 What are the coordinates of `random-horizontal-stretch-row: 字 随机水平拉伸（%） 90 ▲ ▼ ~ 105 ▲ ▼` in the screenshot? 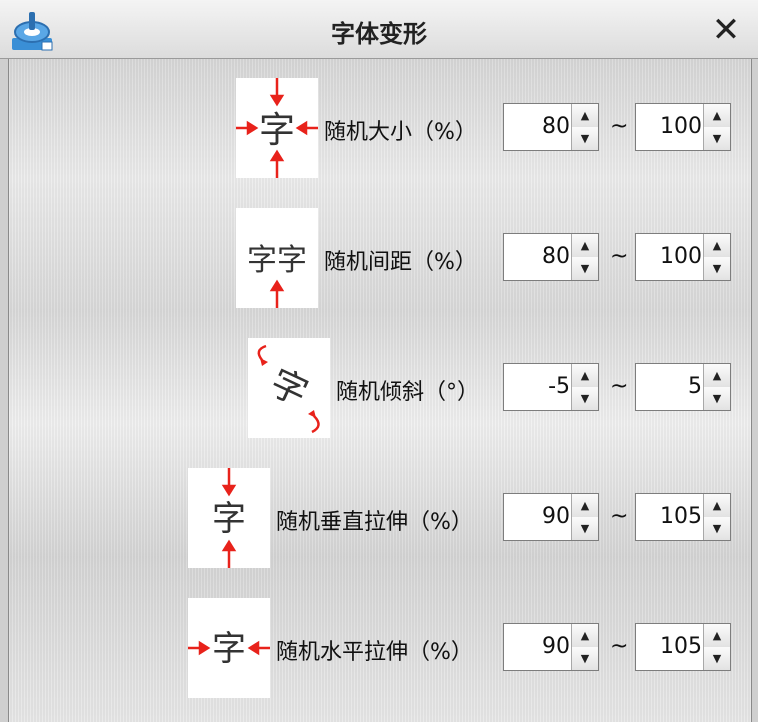 It's located at (379, 648).